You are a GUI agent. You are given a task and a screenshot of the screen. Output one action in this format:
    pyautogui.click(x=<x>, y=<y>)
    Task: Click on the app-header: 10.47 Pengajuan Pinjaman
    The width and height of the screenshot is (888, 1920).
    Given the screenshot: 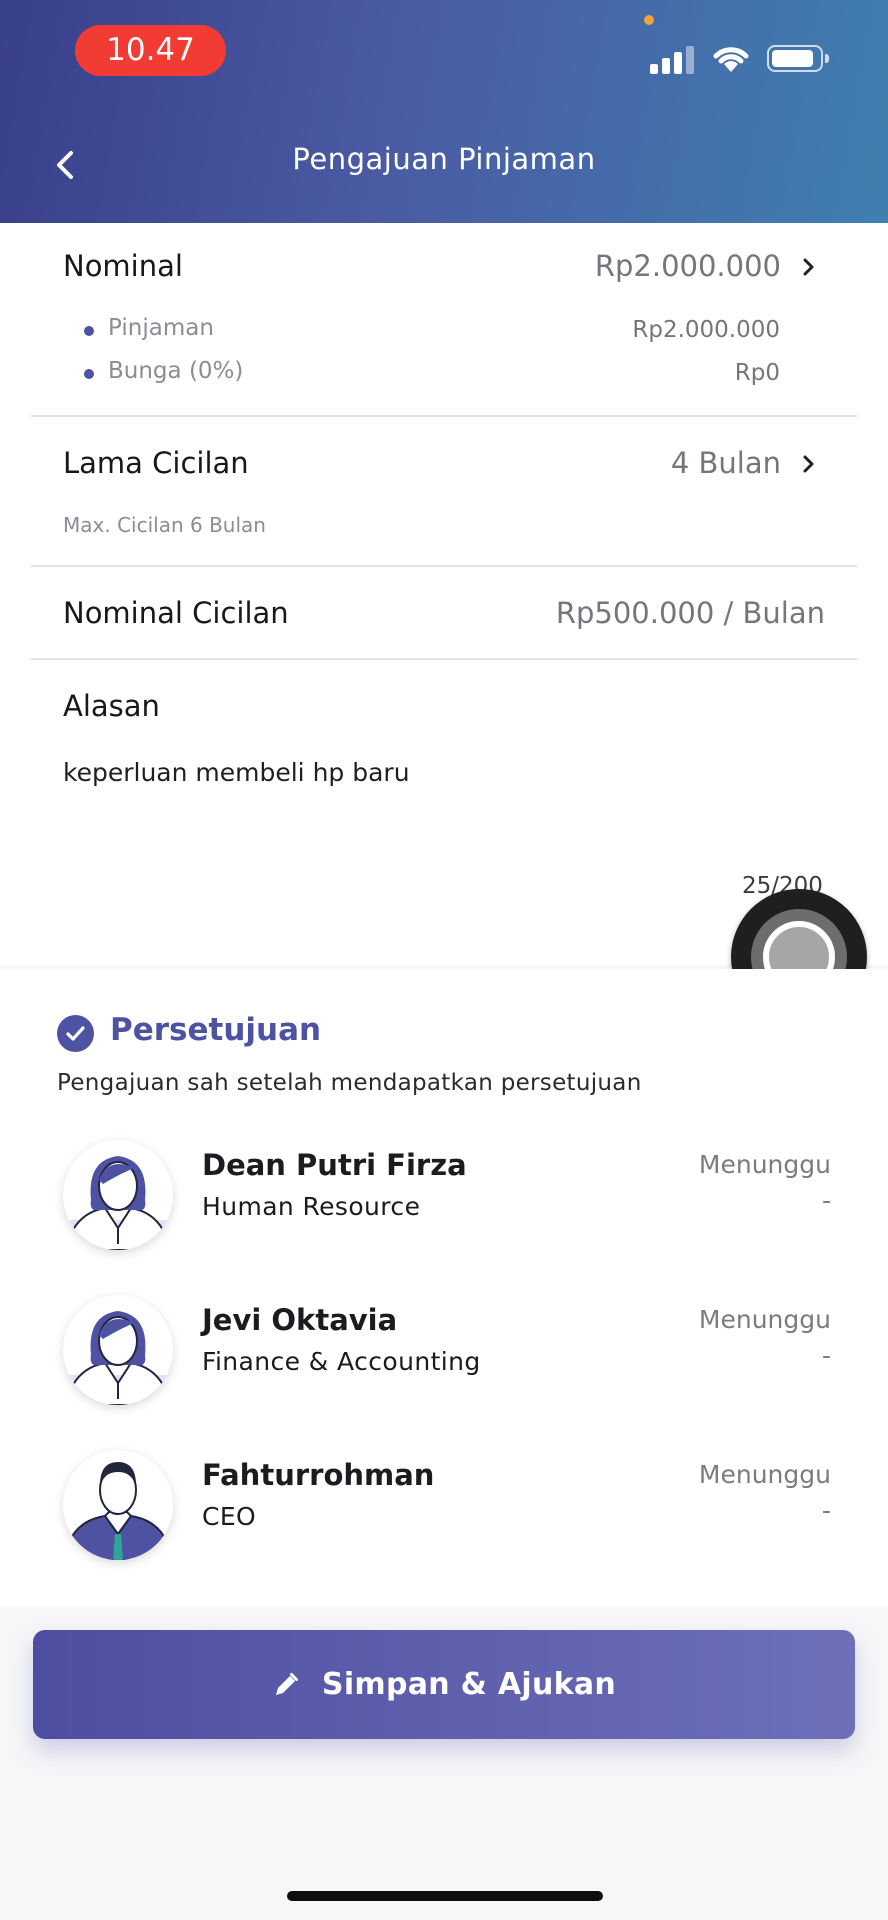 What is the action you would take?
    pyautogui.click(x=444, y=111)
    